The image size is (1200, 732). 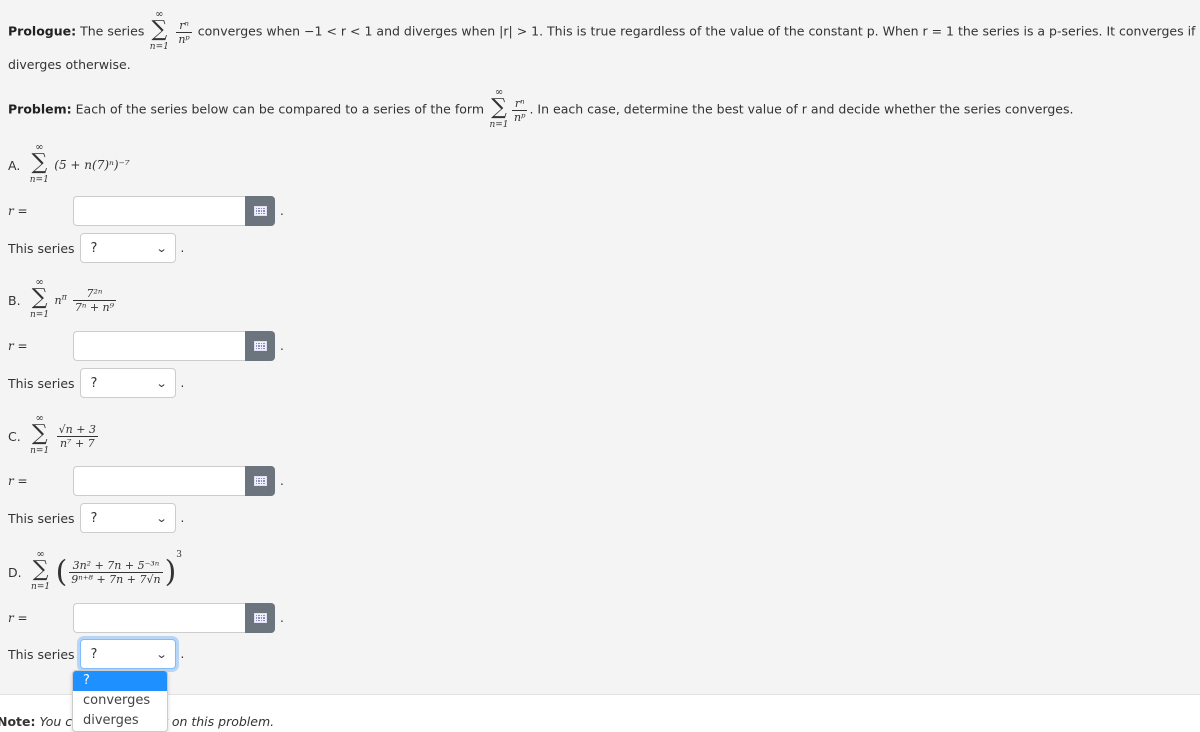 I want to click on power: 3, so click(x=179, y=555).